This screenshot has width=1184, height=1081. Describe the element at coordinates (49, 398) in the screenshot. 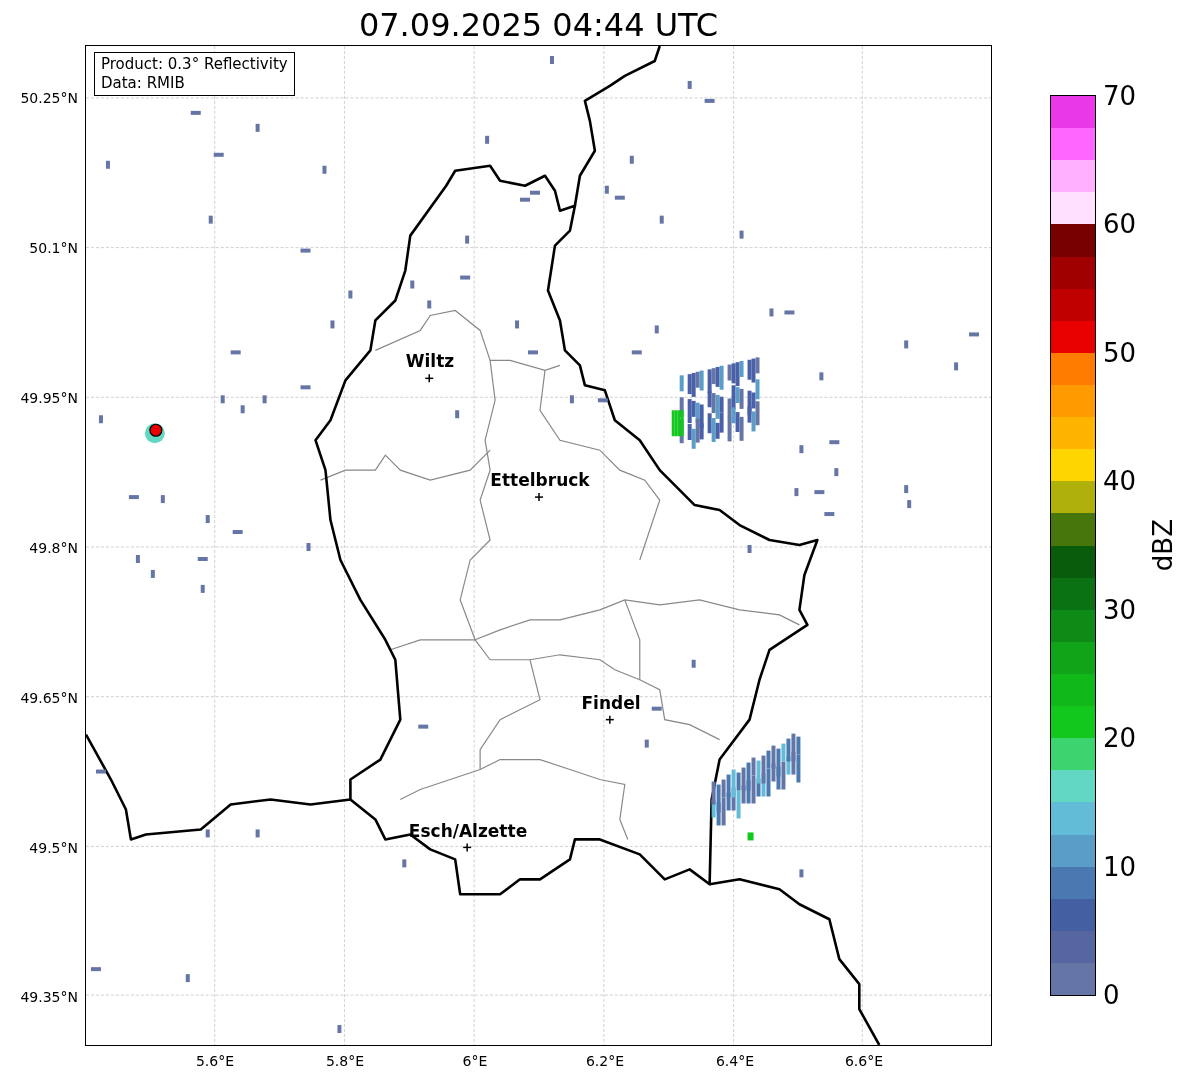

I see `latitude-label: 49.95°N` at that location.